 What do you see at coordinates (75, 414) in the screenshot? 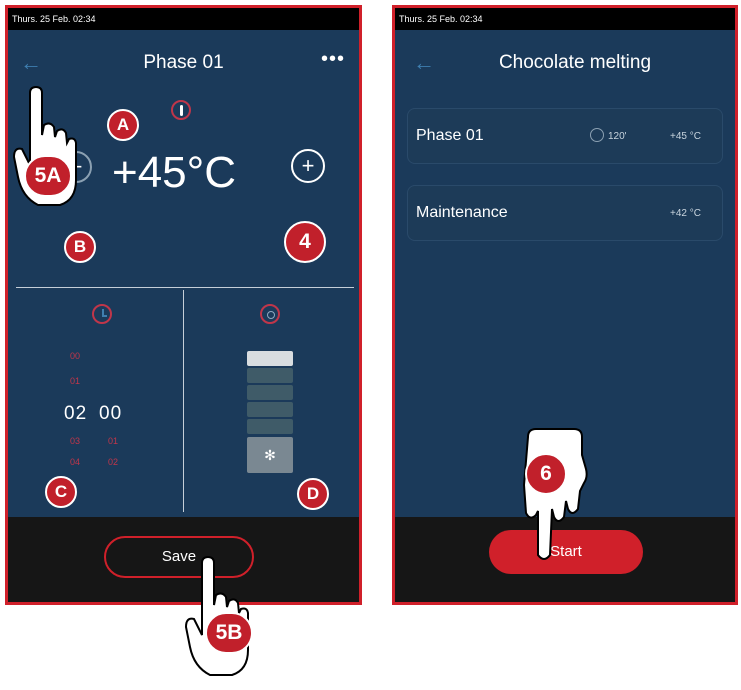
I see `timer-hours-value: 02` at bounding box center [75, 414].